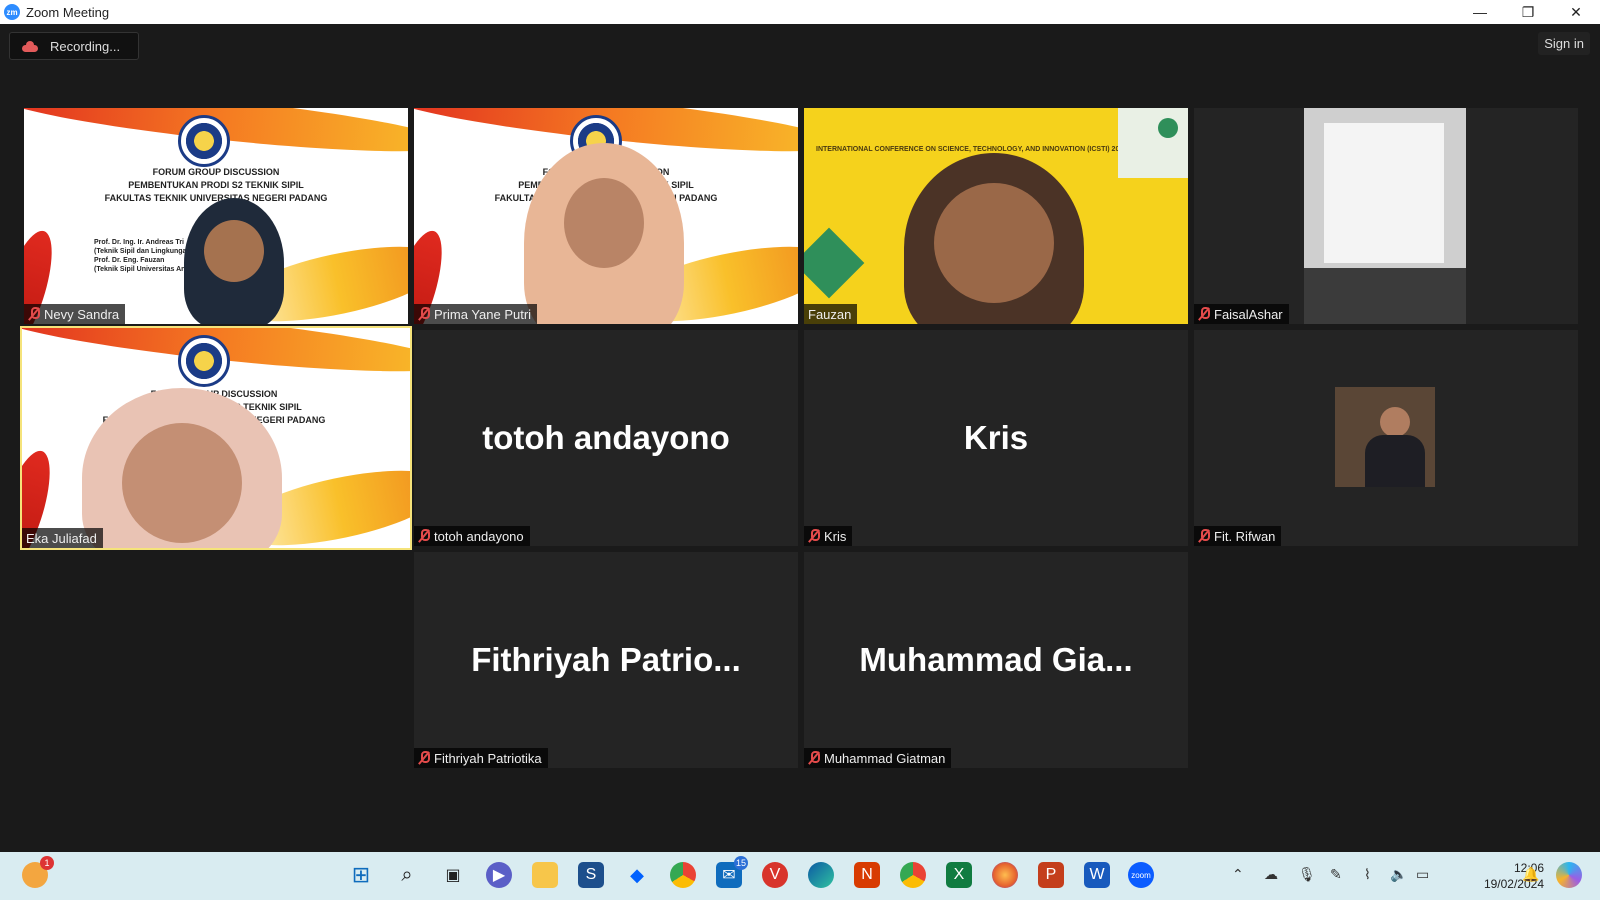  I want to click on windows-start-icon: ⊞, so click(361, 875).